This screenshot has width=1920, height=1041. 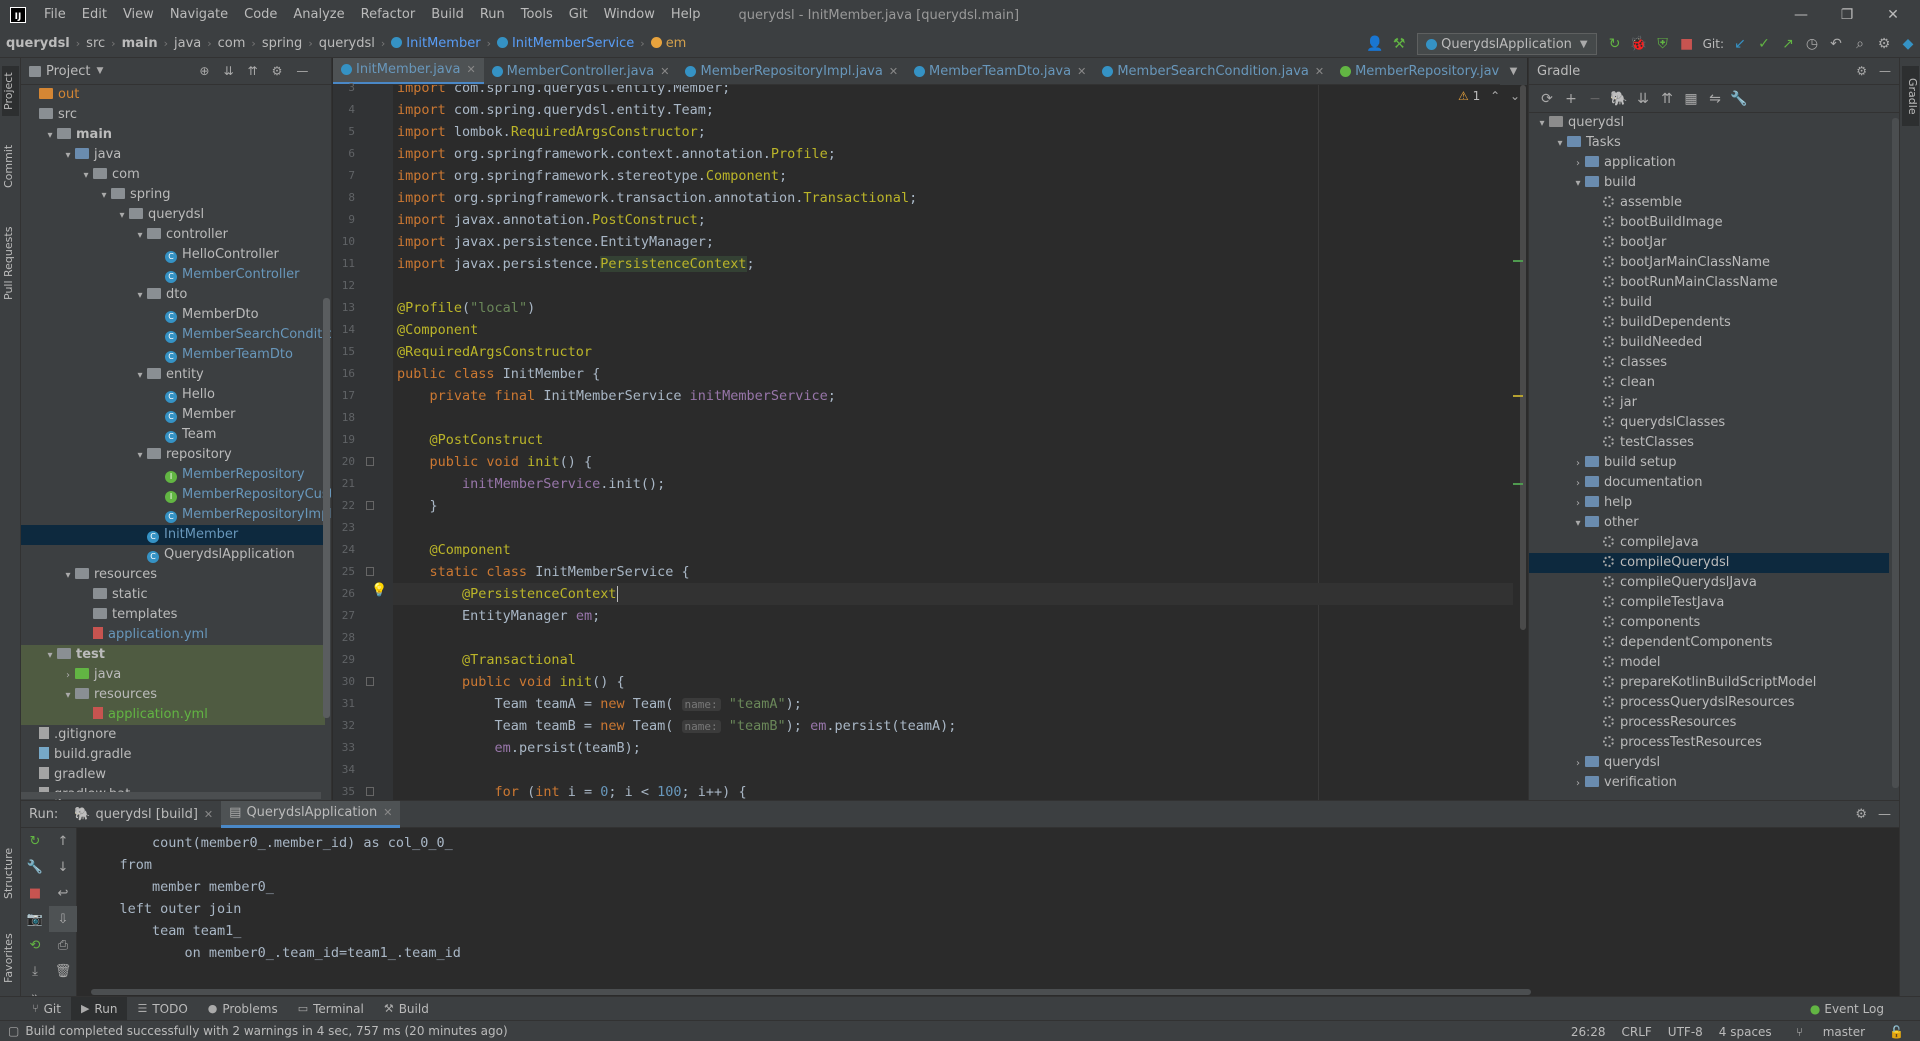 What do you see at coordinates (1709, 543) in the screenshot?
I see `gradle-tree-item: compileJava` at bounding box center [1709, 543].